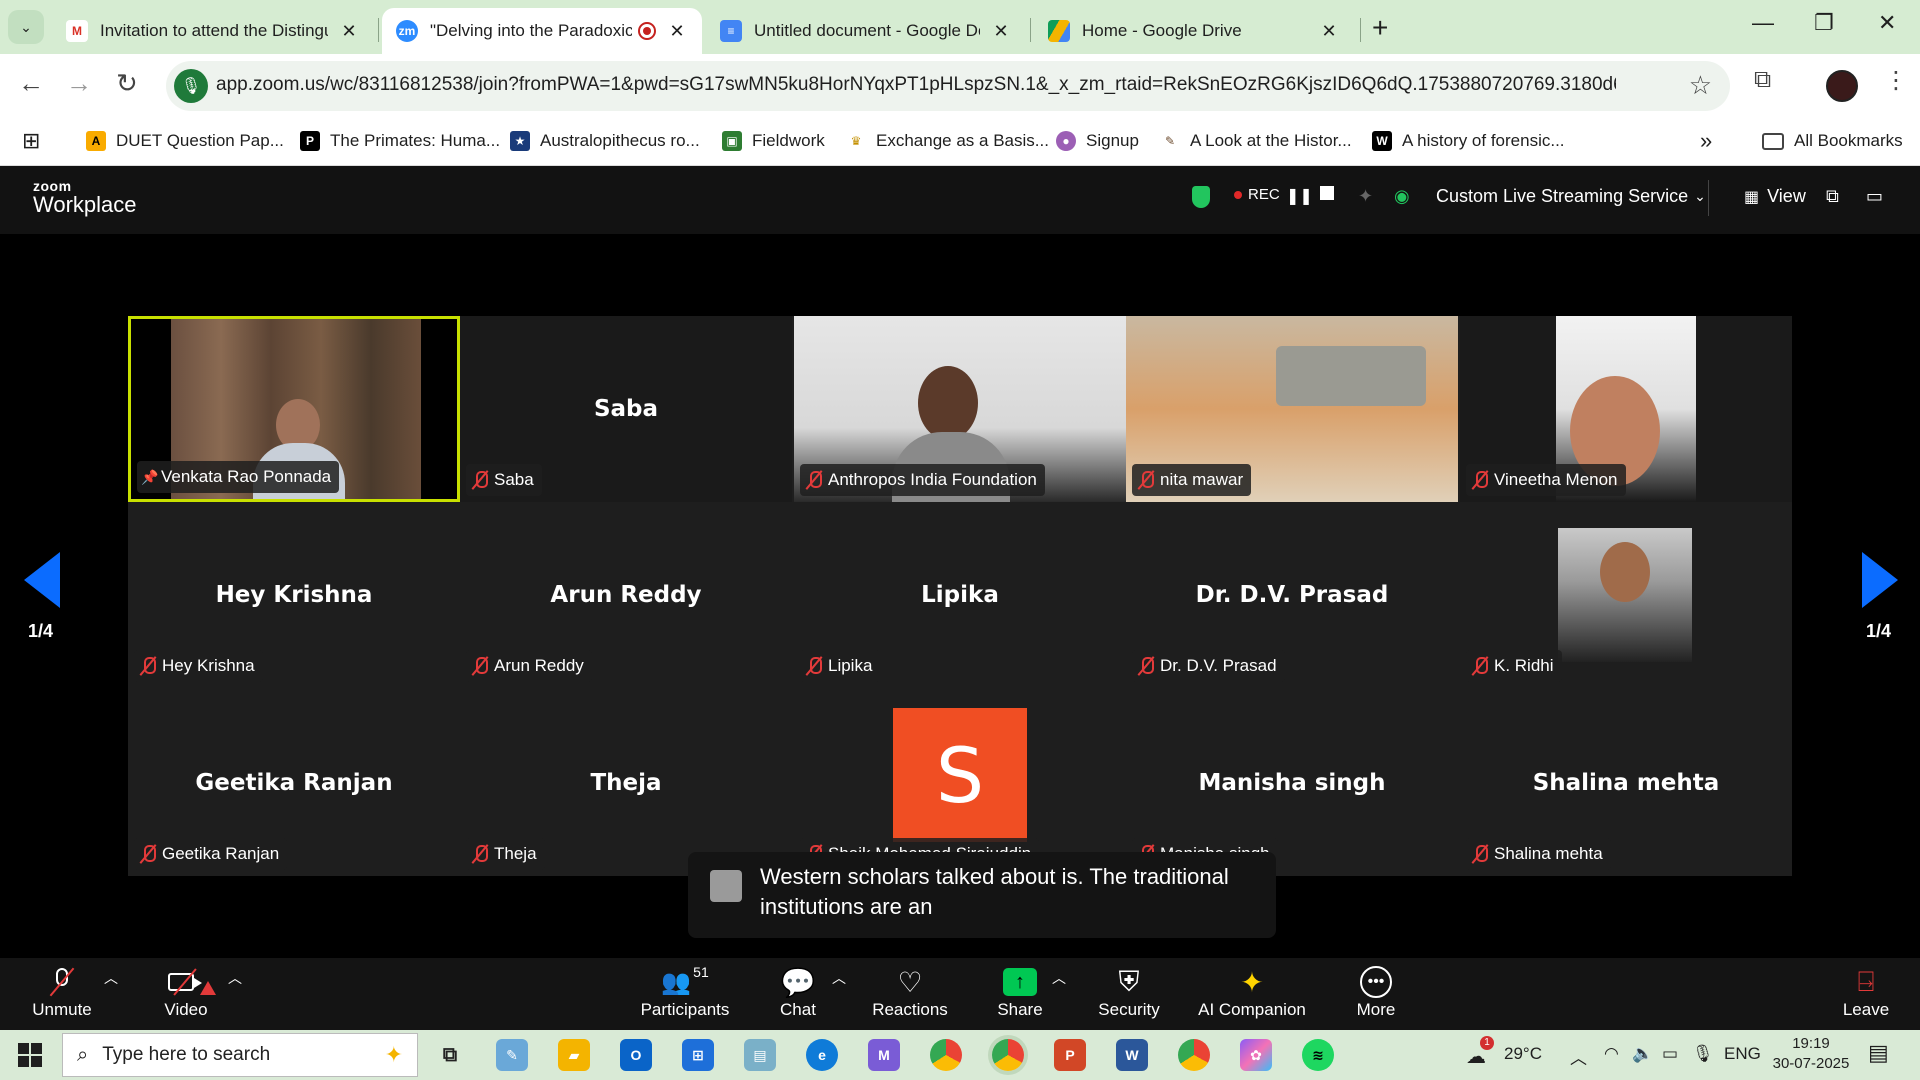 The width and height of the screenshot is (1920, 1080). Describe the element at coordinates (1380, 28) in the screenshot. I see `new-tab-button: +` at that location.